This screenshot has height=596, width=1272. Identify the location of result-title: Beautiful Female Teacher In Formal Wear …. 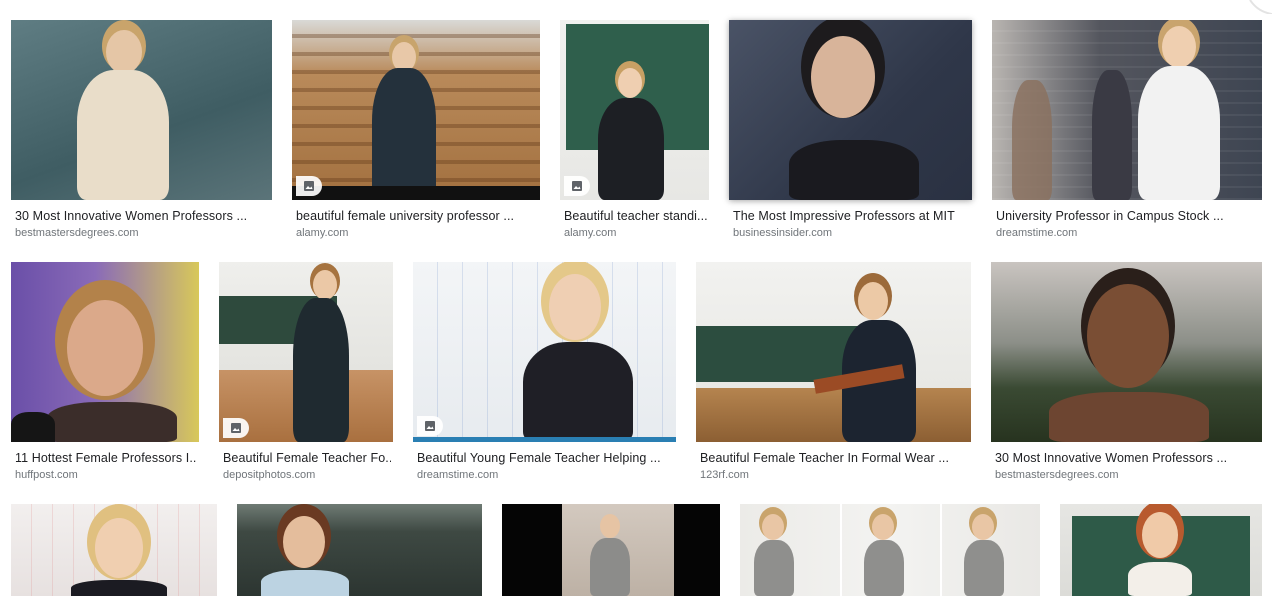
(834, 458).